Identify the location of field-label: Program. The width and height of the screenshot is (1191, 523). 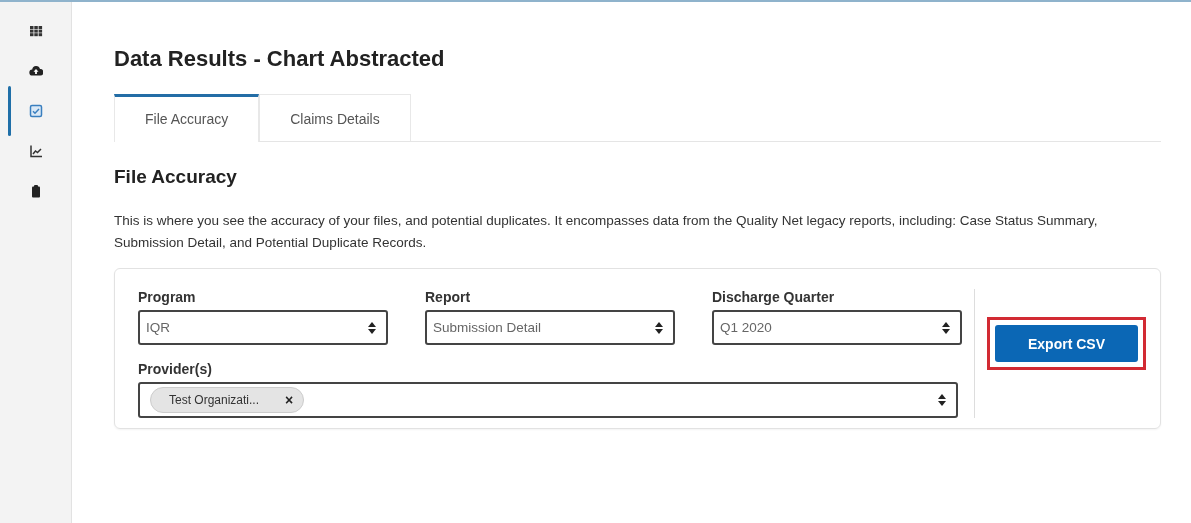
(167, 297).